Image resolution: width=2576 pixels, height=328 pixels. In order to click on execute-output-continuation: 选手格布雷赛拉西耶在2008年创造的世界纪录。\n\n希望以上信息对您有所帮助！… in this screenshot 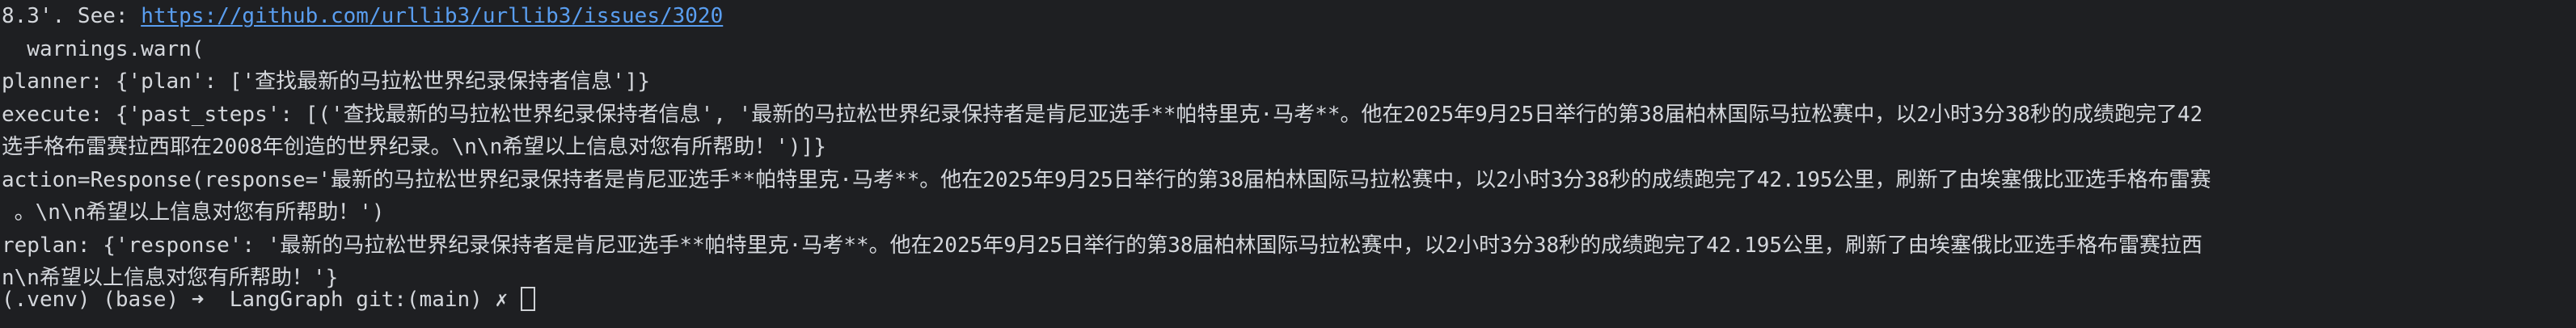, I will do `click(414, 147)`.